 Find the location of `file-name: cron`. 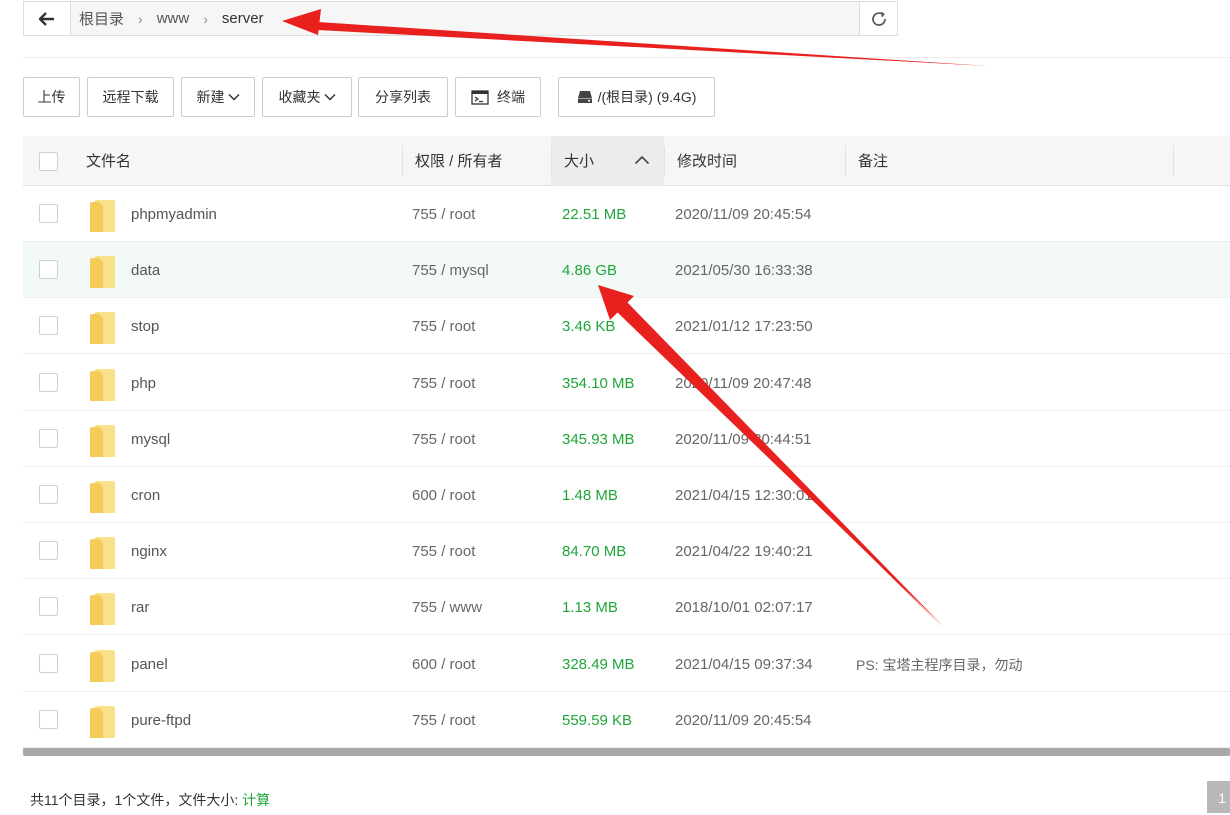

file-name: cron is located at coordinates (145, 495).